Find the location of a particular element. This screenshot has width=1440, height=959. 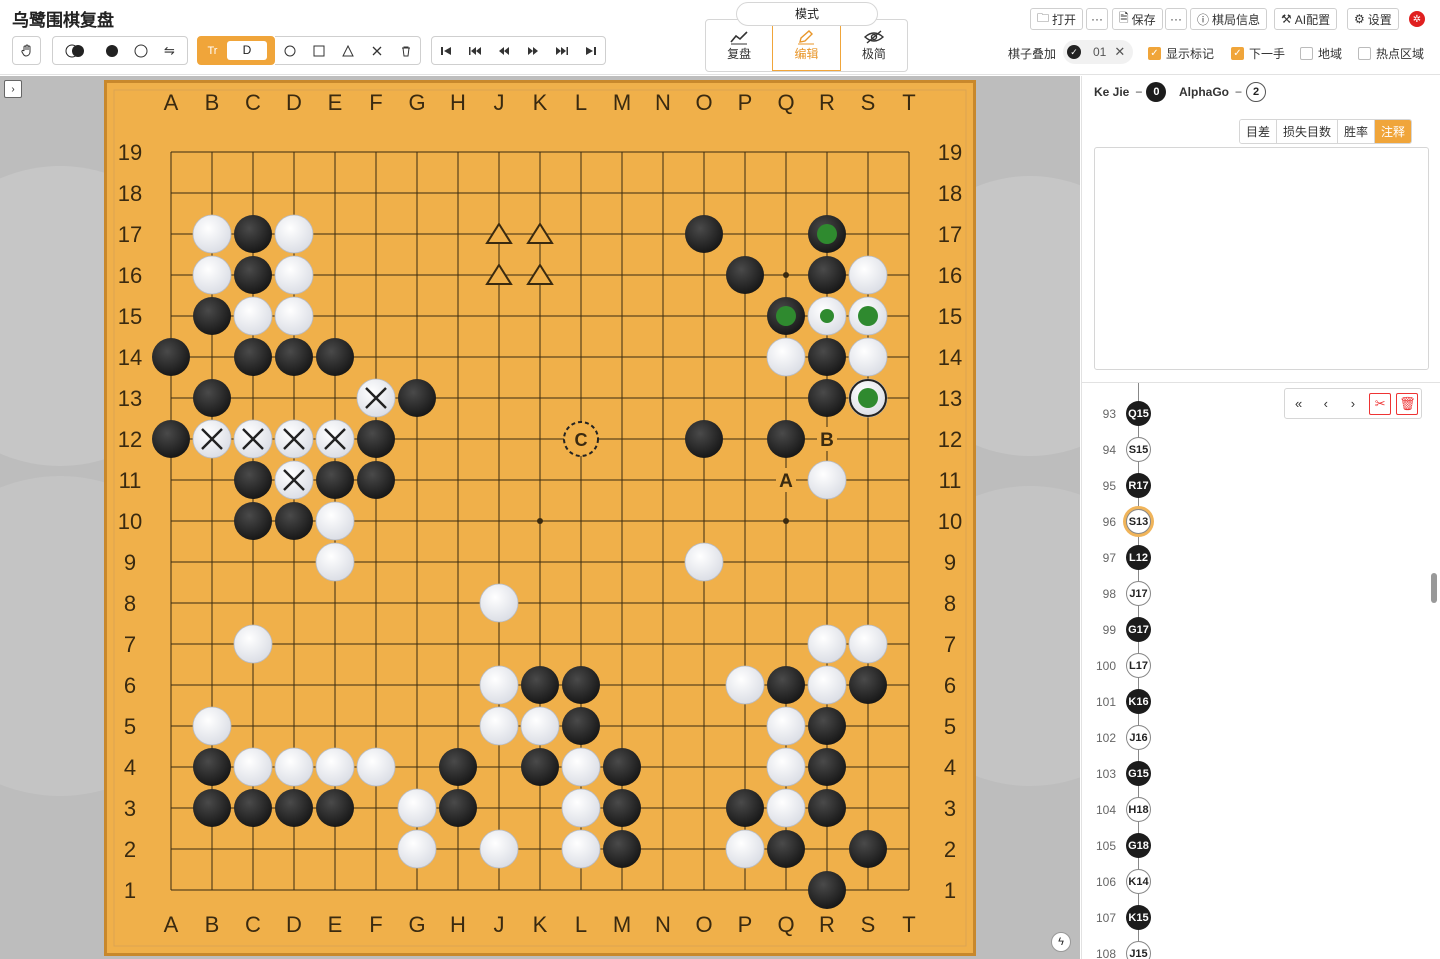

delete-mark-icon is located at coordinates (405, 50).